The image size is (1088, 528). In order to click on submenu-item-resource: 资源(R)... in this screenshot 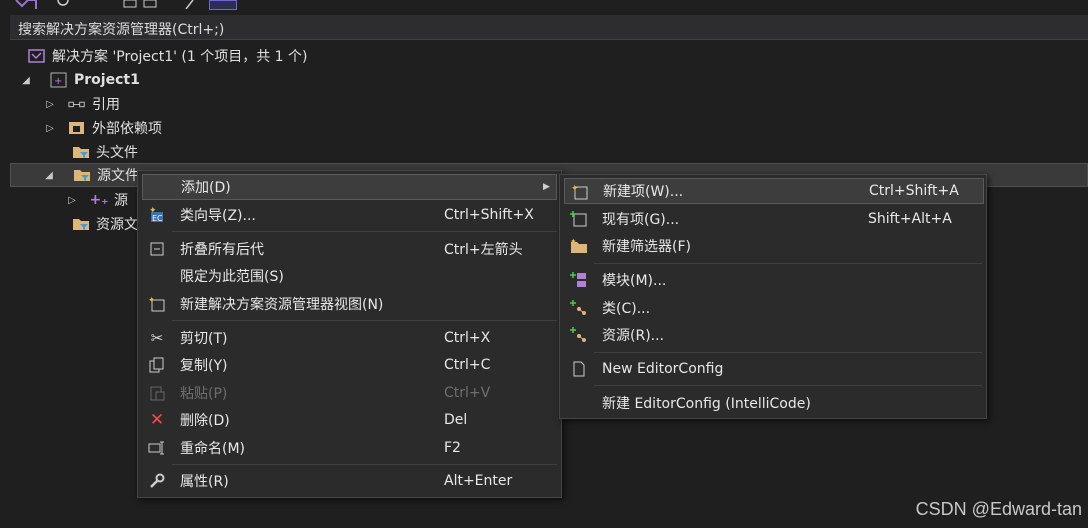, I will do `click(774, 335)`.